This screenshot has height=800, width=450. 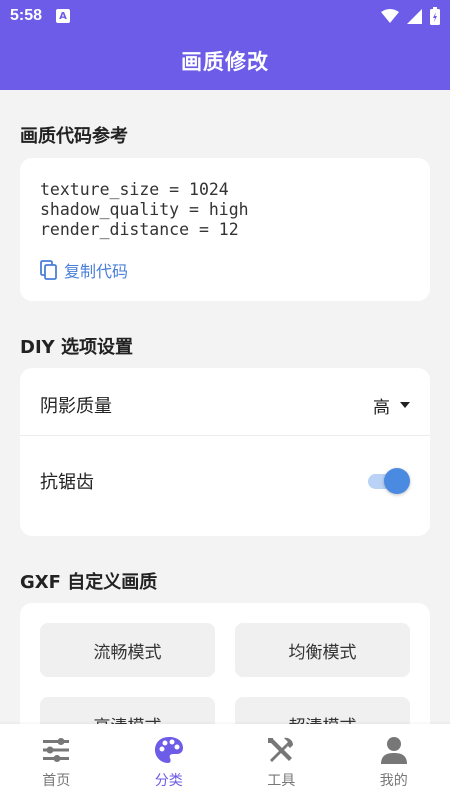 I want to click on palette-icon, so click(x=168, y=750).